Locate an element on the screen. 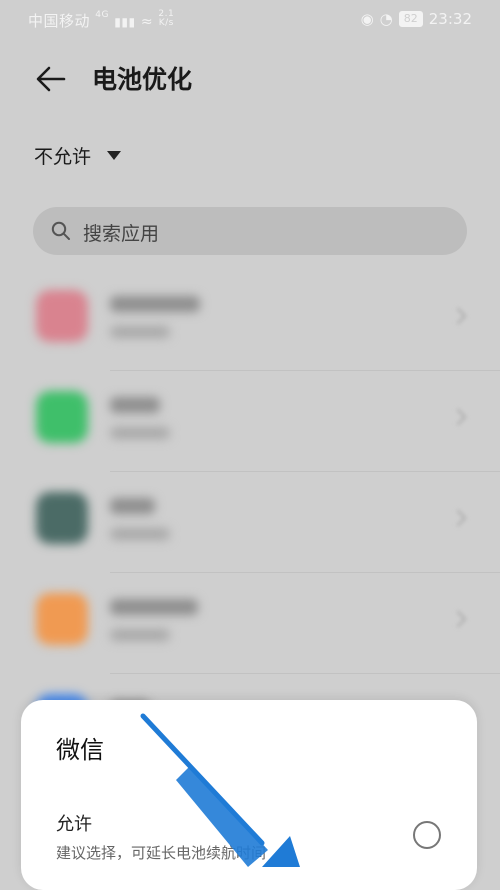  eye-icon: ◉ is located at coordinates (367, 19).